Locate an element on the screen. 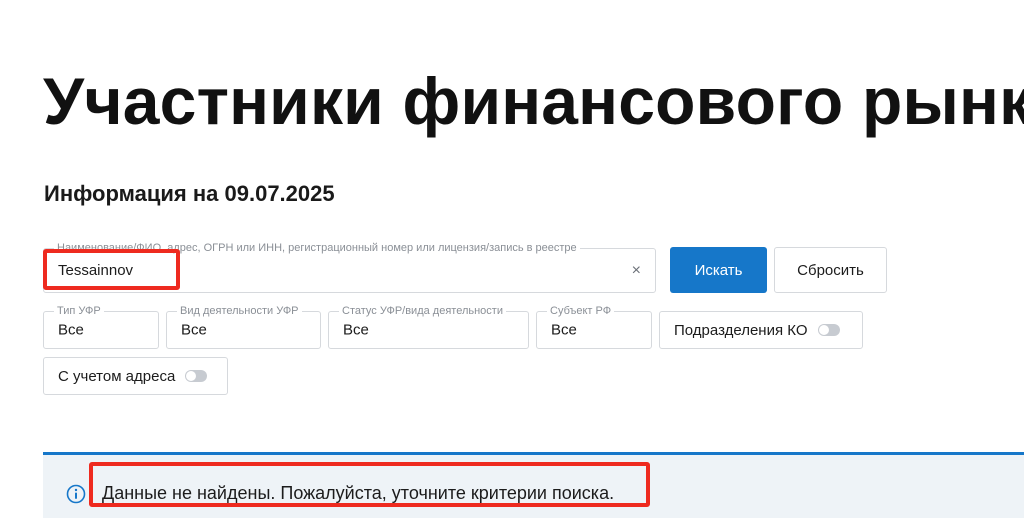  filter-activity-type: Вид деятельности УФР Все is located at coordinates (243, 327).